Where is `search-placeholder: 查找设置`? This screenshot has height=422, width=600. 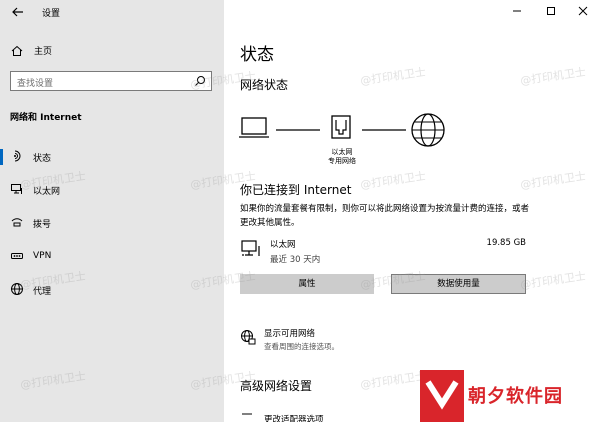 search-placeholder: 查找设置 is located at coordinates (35, 84).